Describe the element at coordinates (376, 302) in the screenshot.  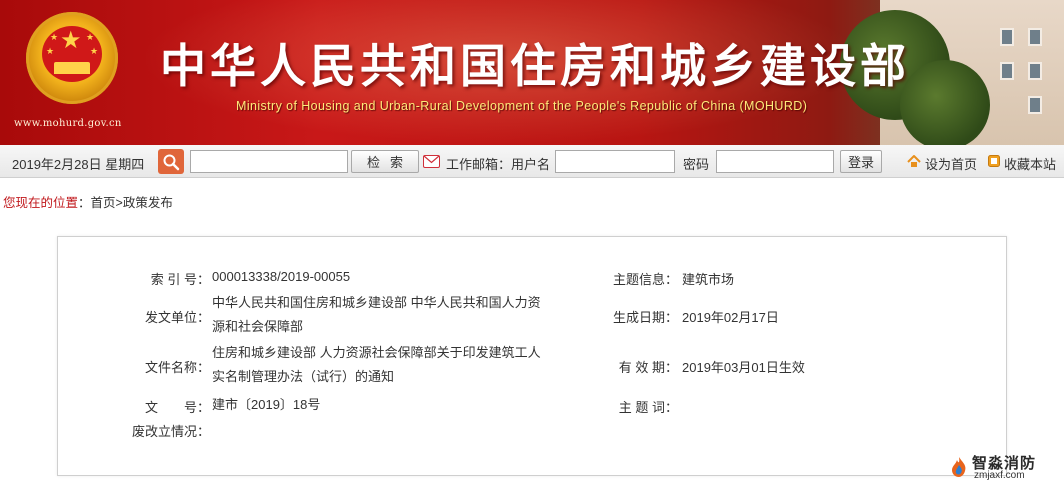
I see `issuer-value-line1: 中华人民共和国住房和城乡建设部 中华人民共和国人力资` at that location.